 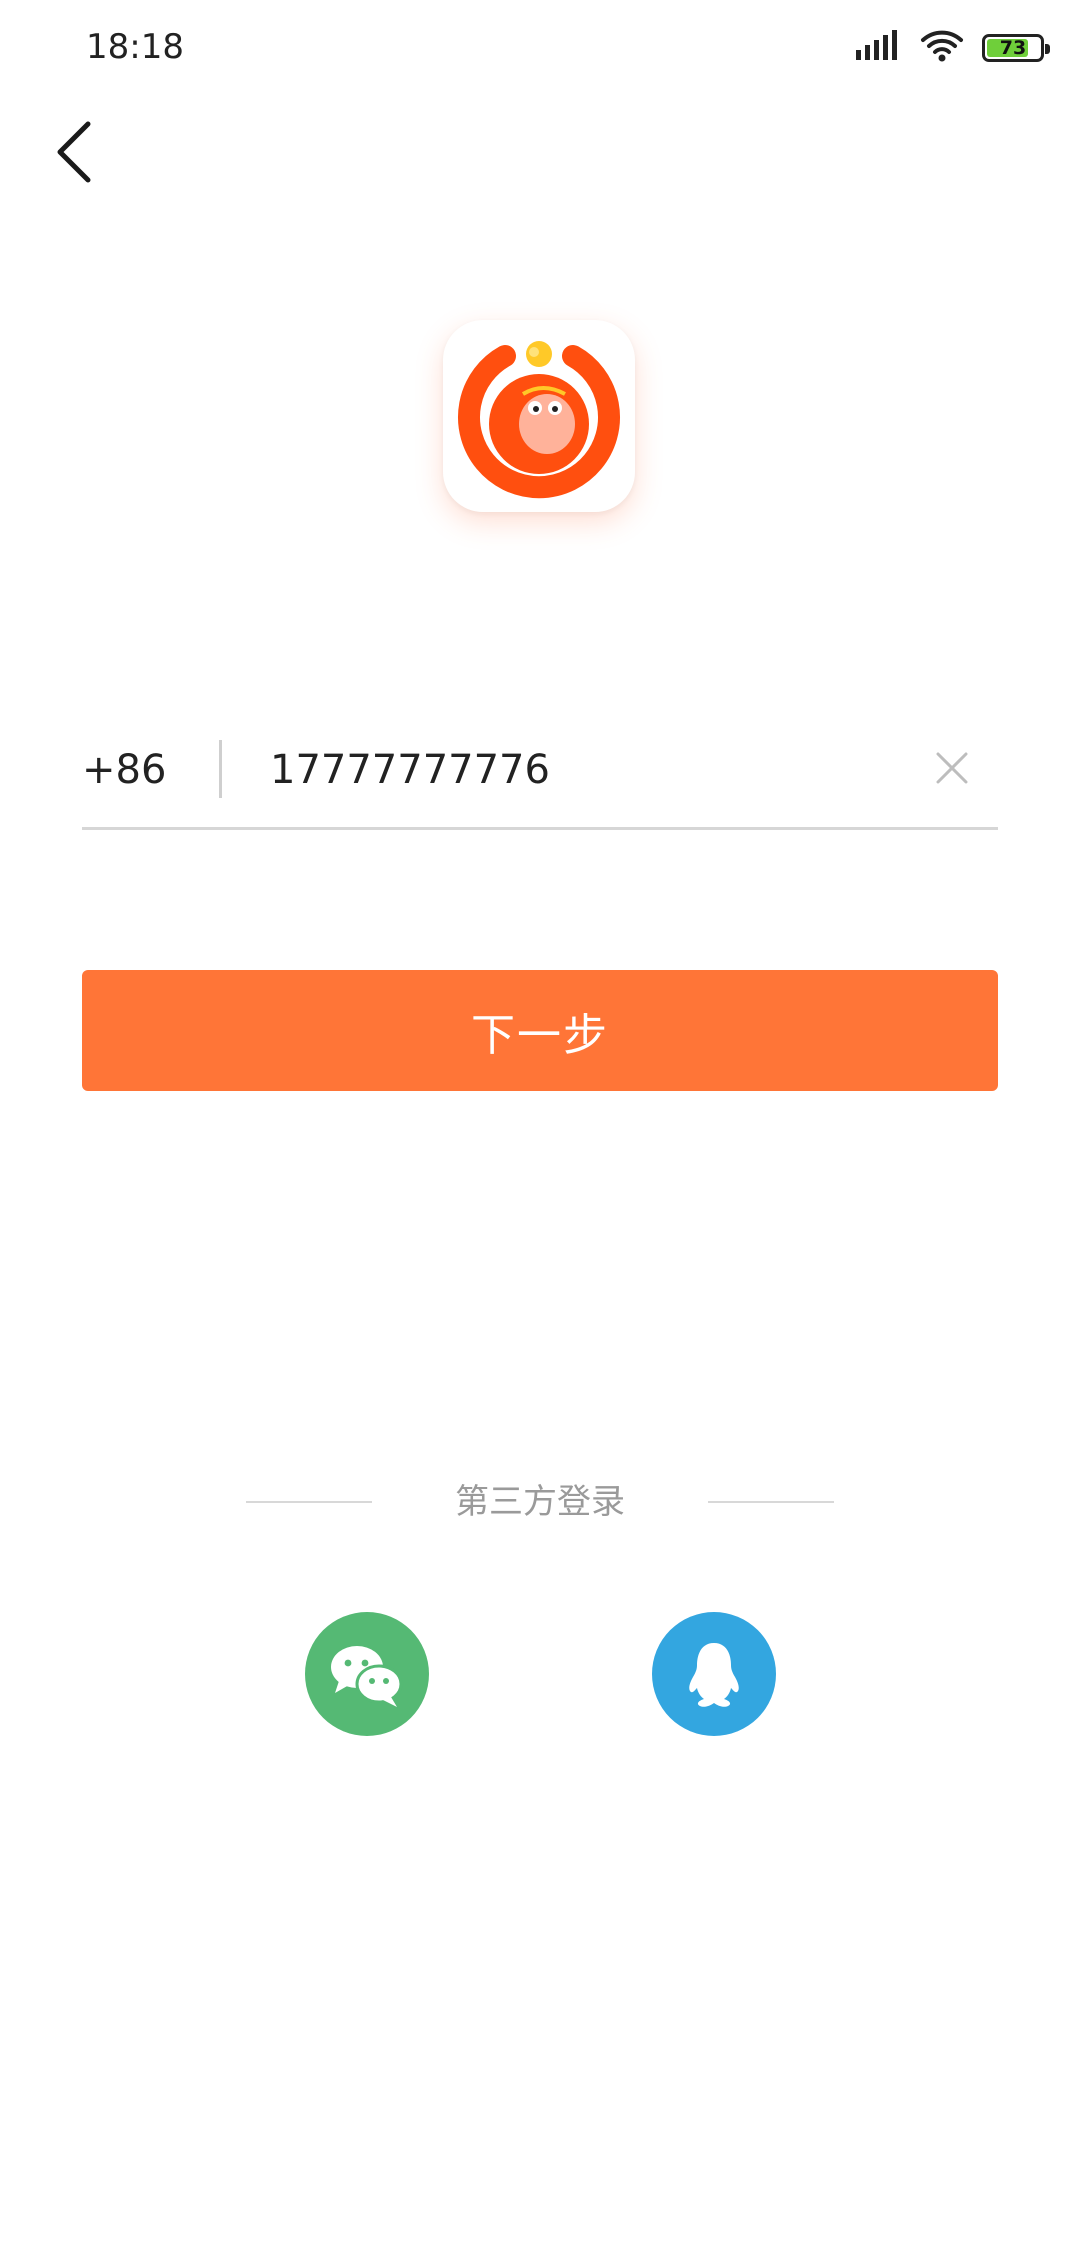 What do you see at coordinates (540, 1030) in the screenshot?
I see `next-step-button: 下一步` at bounding box center [540, 1030].